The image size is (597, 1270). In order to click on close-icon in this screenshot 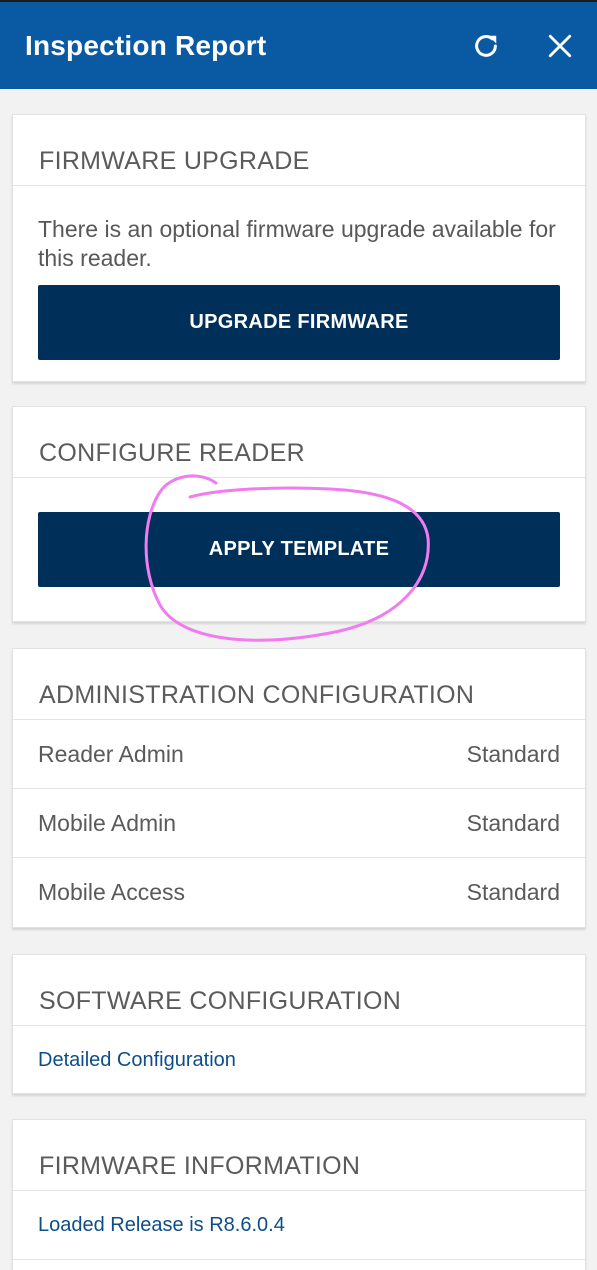, I will do `click(560, 46)`.